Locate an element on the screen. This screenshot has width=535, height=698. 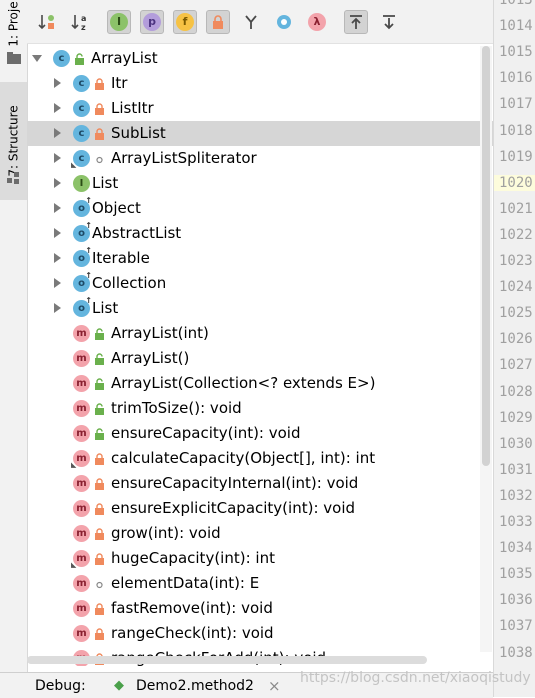
line-number: 1014 is located at coordinates (516, 26).